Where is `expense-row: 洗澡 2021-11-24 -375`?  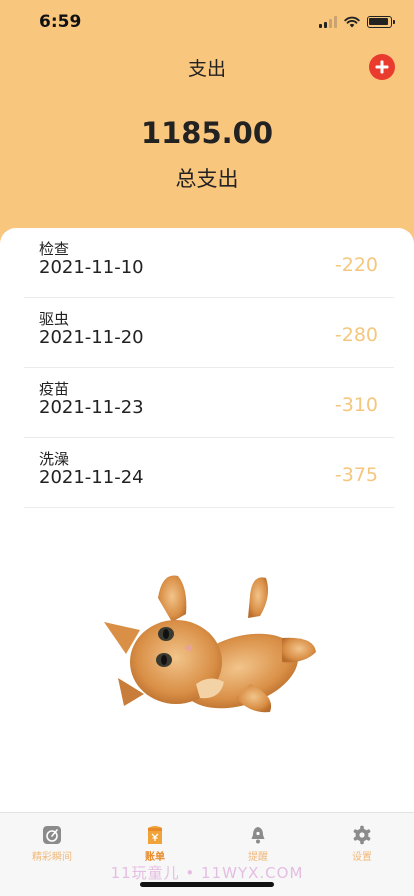
expense-row: 洗澡 2021-11-24 -375 is located at coordinates (209, 473).